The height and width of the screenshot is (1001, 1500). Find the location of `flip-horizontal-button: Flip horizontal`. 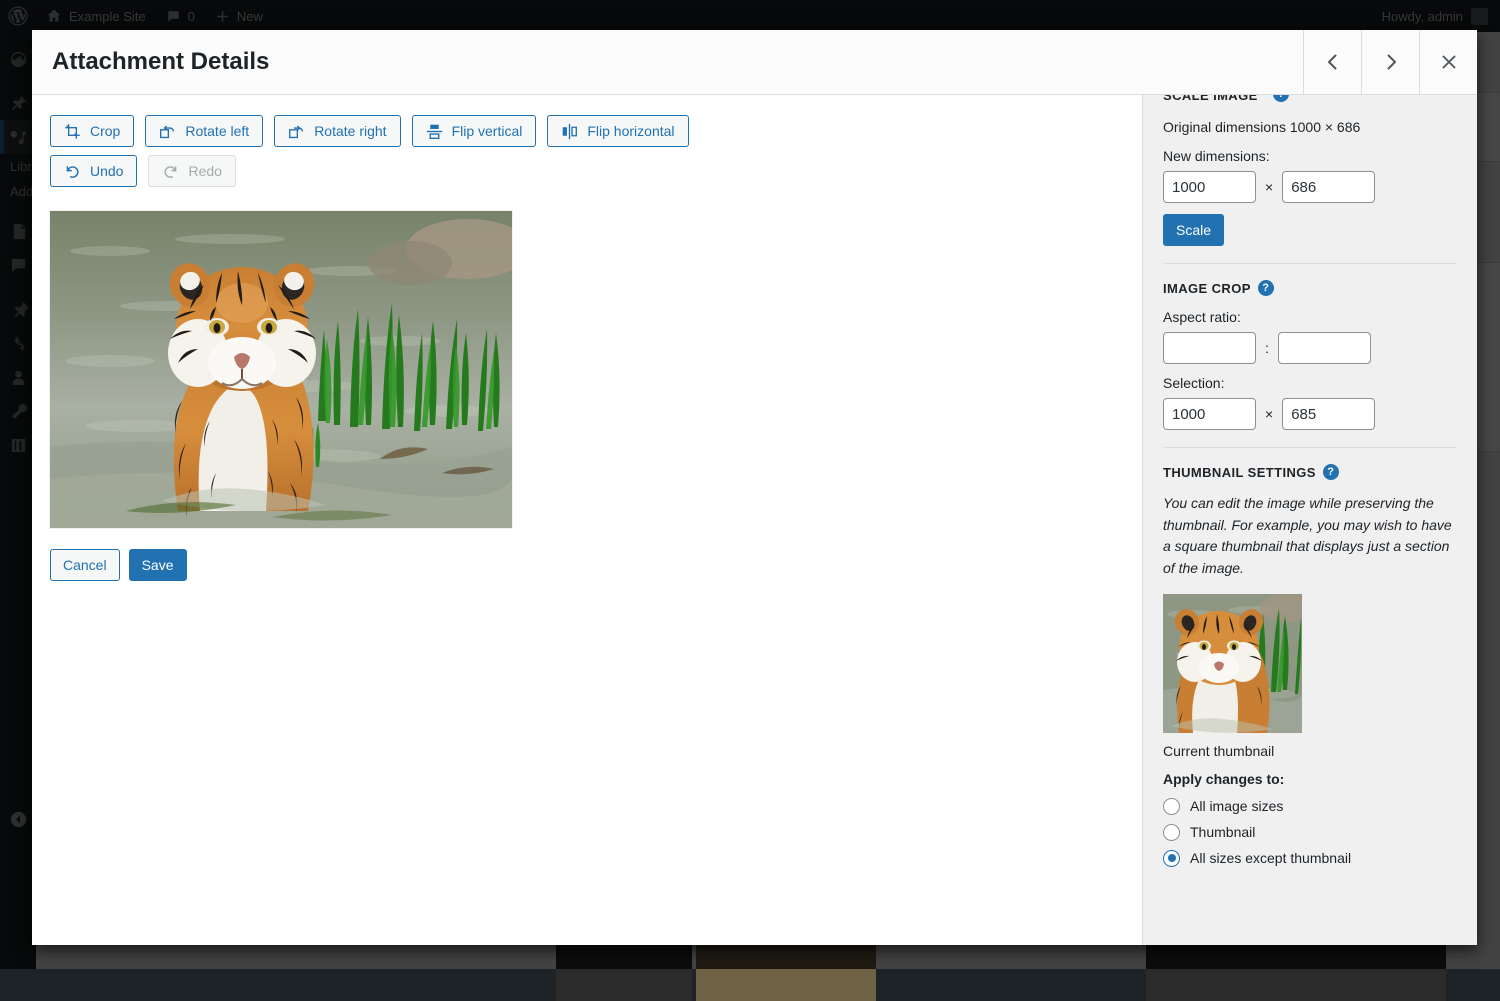

flip-horizontal-button: Flip horizontal is located at coordinates (617, 131).